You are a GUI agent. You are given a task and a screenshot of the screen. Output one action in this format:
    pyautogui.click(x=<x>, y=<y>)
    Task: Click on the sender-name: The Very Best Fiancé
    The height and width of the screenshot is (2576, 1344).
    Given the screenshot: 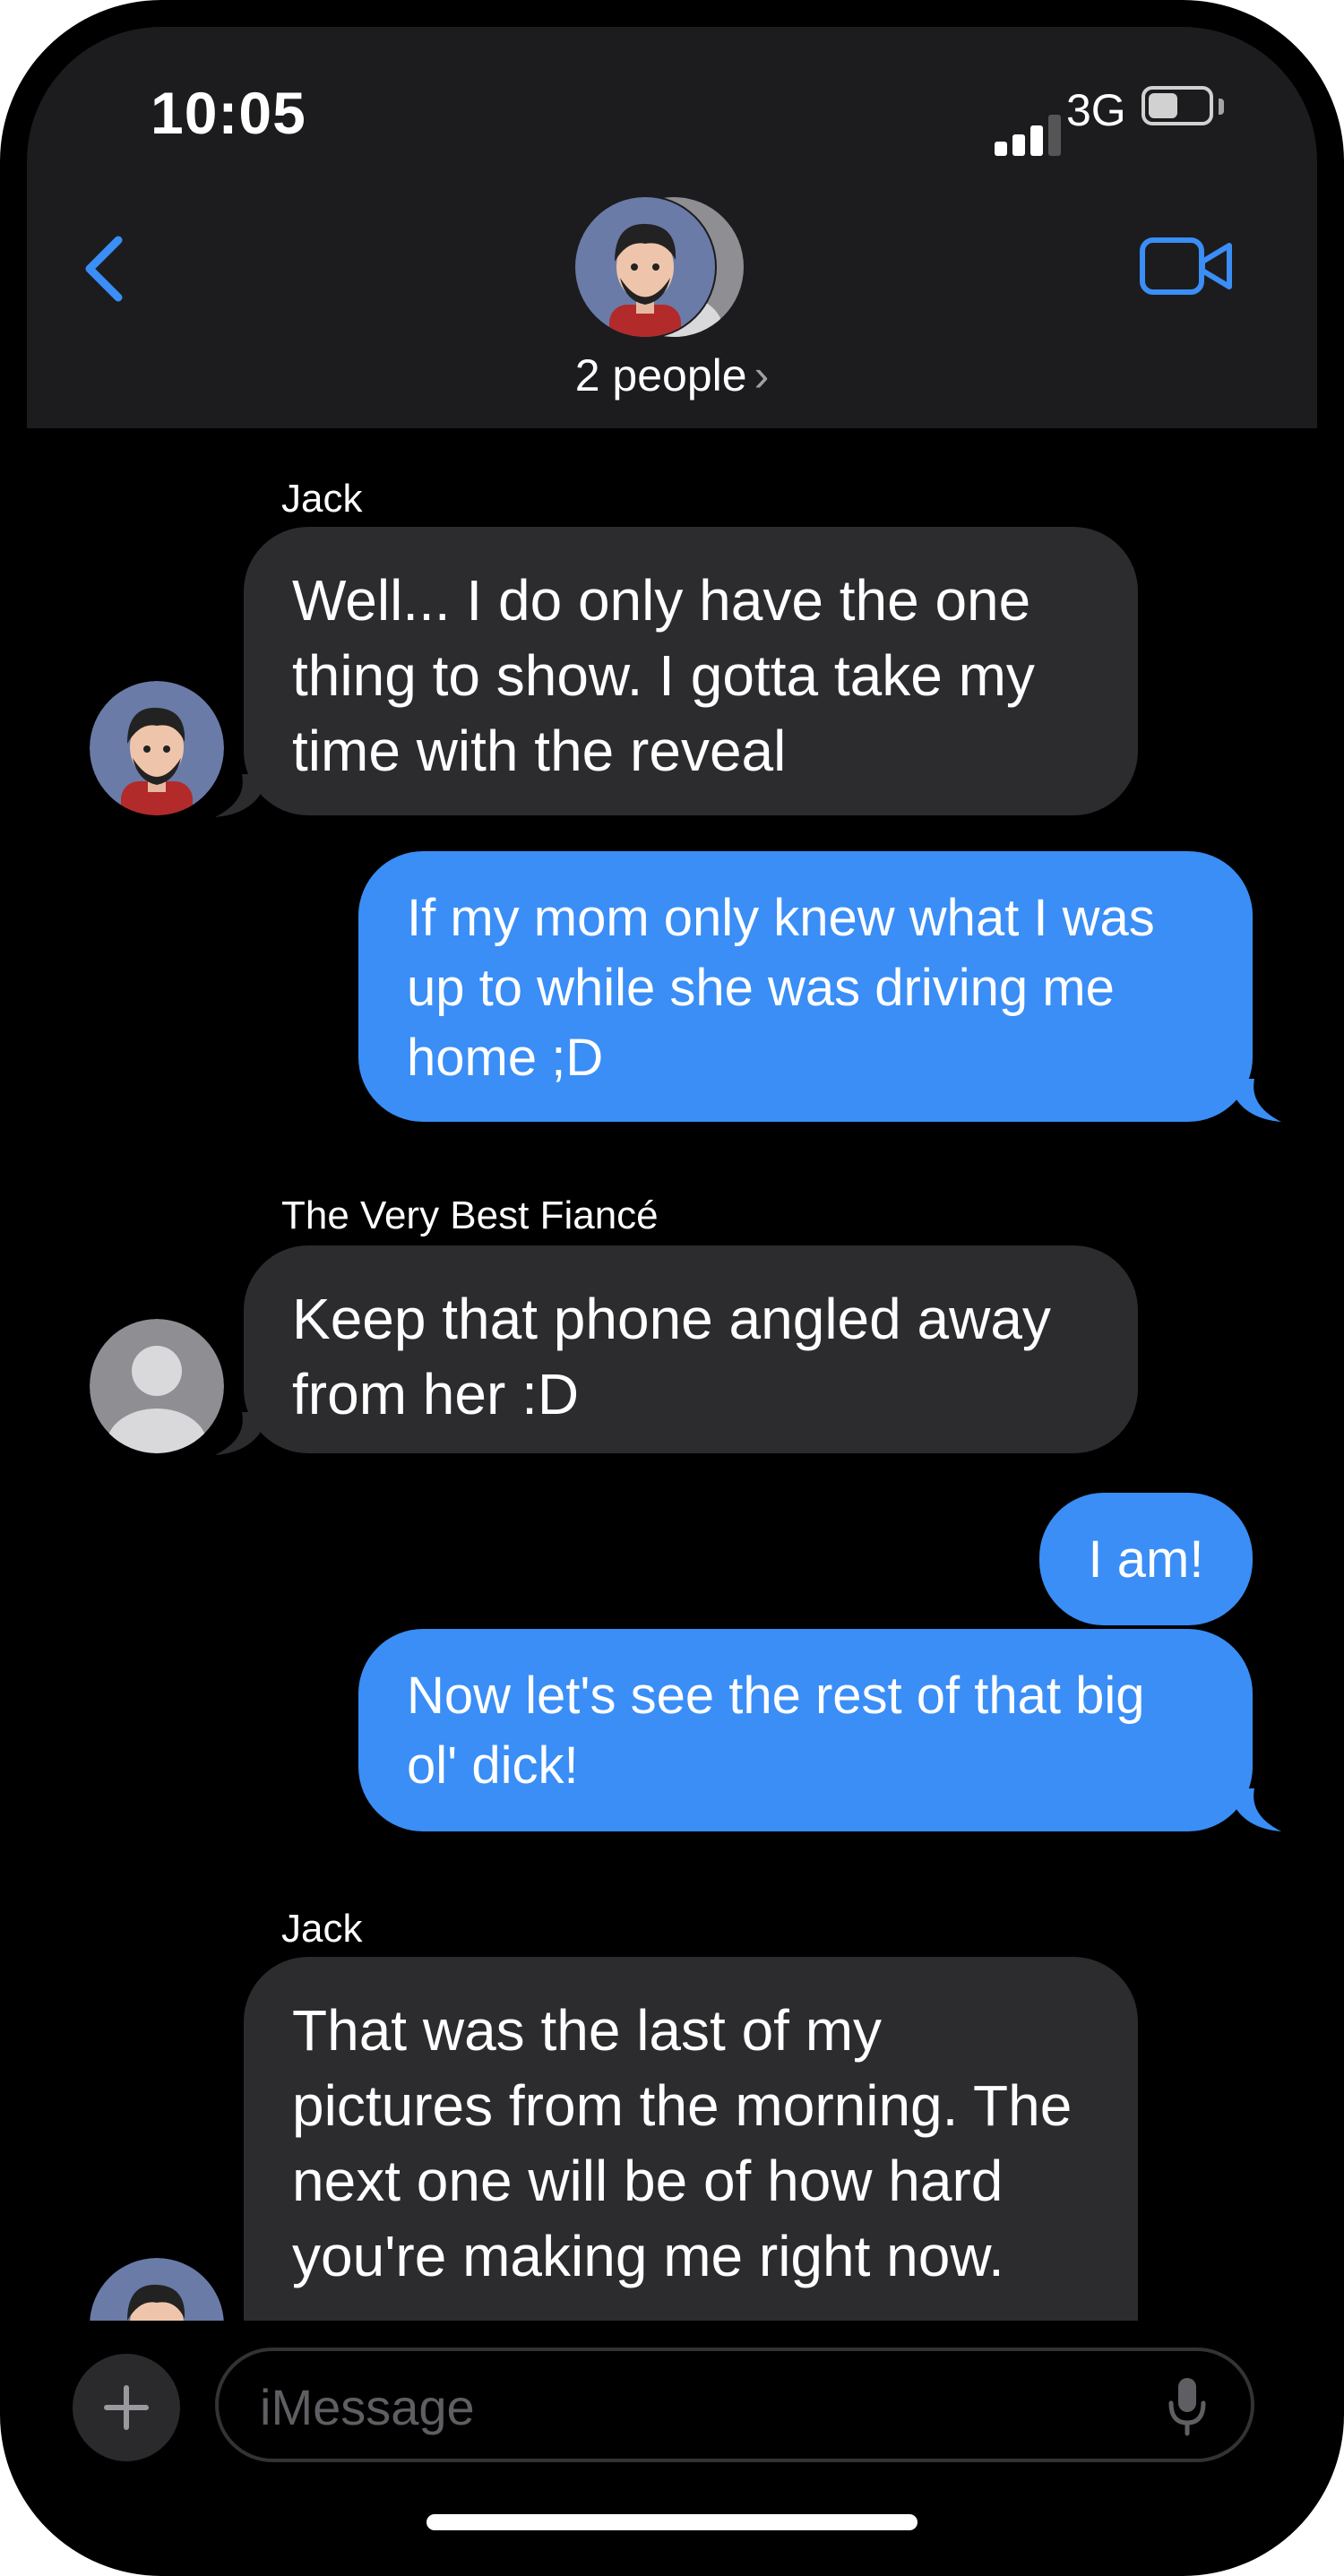 What is the action you would take?
    pyautogui.click(x=470, y=1215)
    